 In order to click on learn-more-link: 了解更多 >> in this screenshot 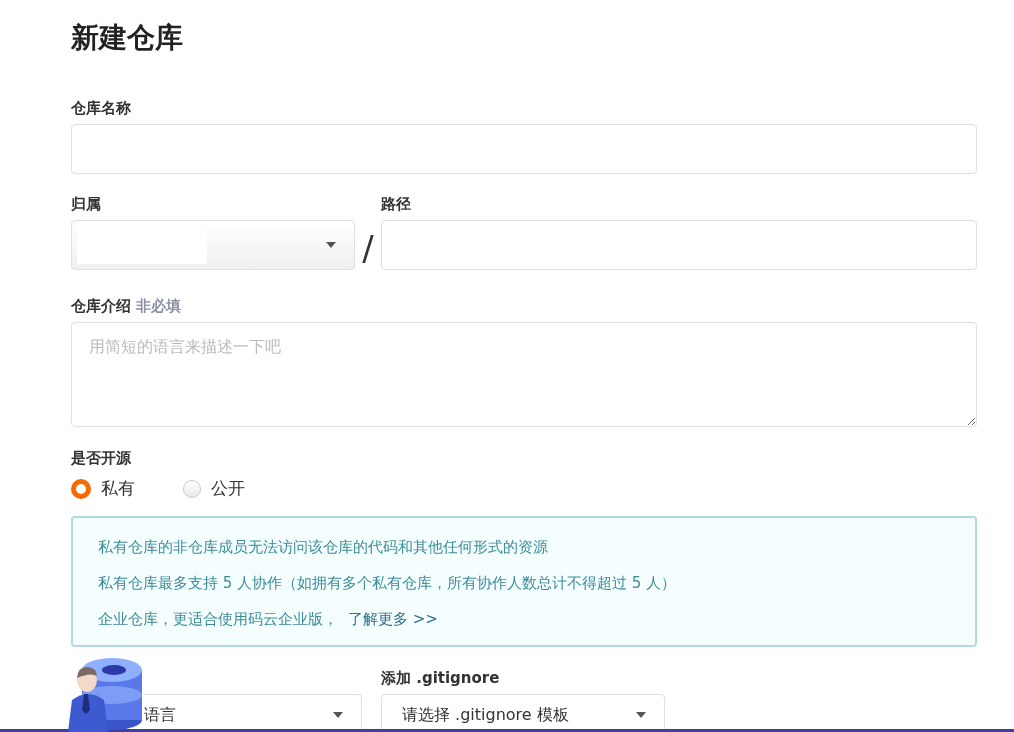, I will do `click(393, 619)`.